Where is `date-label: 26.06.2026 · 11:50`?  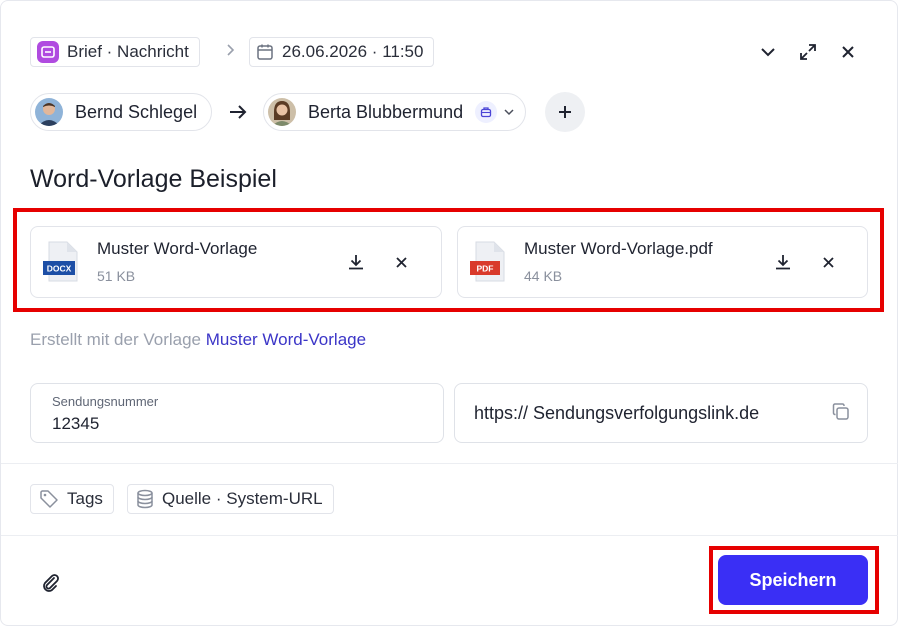 date-label: 26.06.2026 · 11:50 is located at coordinates (353, 51).